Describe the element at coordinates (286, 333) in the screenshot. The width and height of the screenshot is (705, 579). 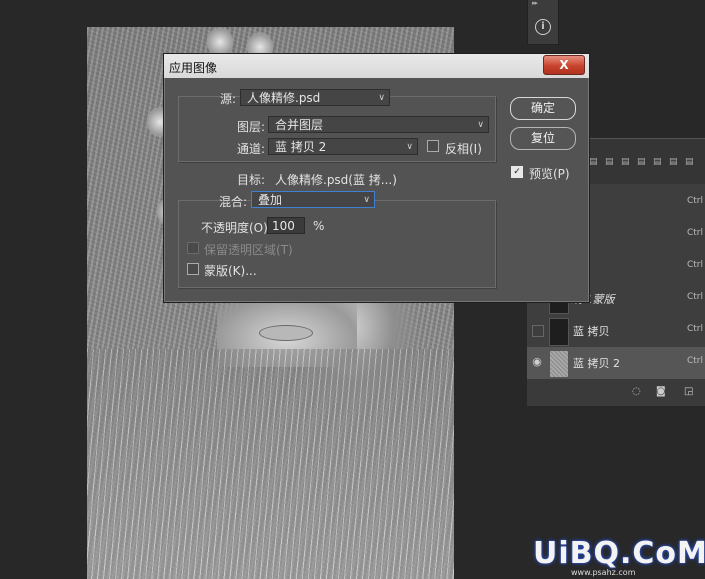
I see `lips-region` at that location.